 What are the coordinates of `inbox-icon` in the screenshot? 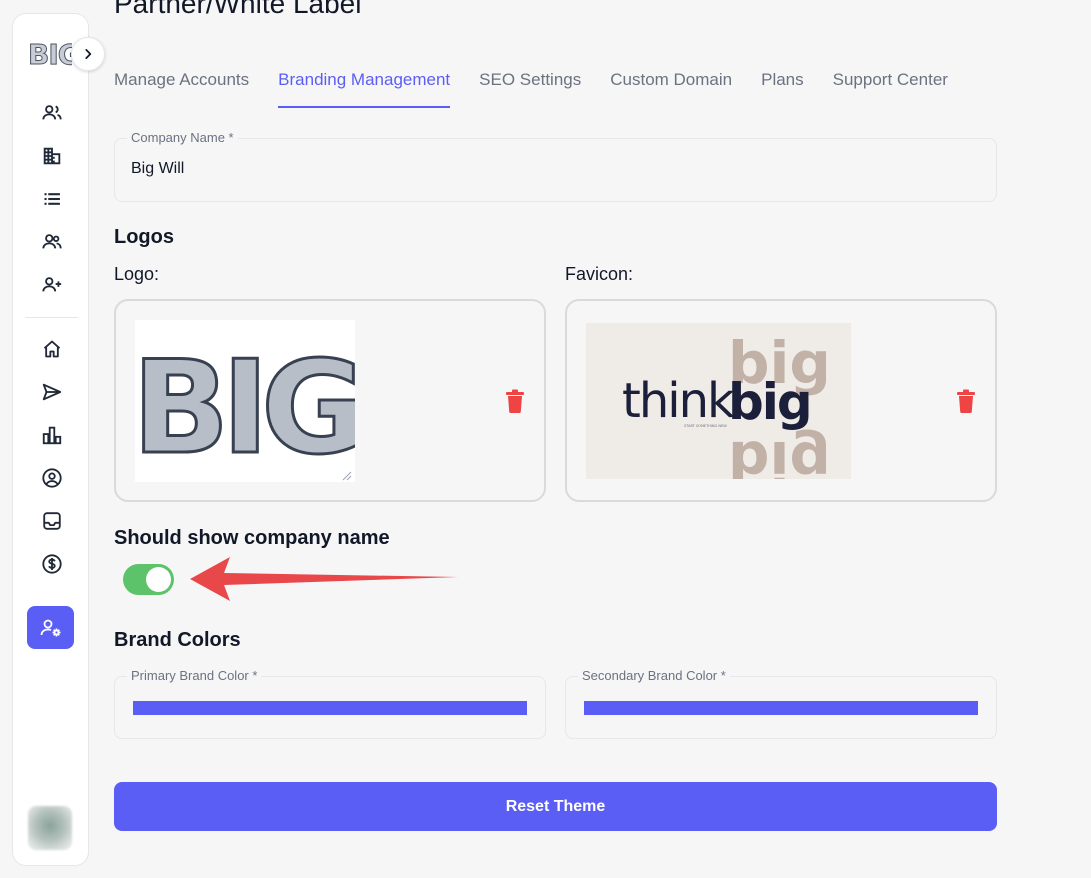 It's located at (52, 521).